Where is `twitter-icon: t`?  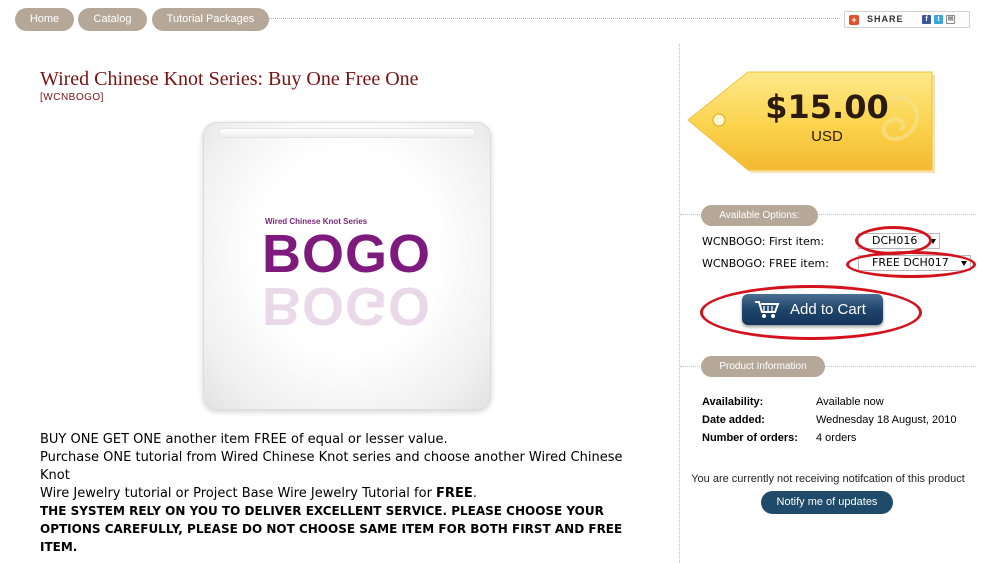 twitter-icon: t is located at coordinates (938, 19).